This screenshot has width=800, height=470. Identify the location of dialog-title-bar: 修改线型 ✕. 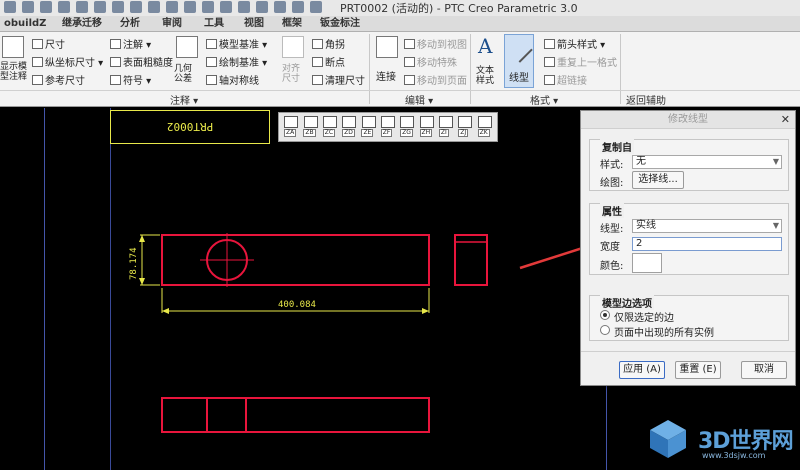
(688, 120).